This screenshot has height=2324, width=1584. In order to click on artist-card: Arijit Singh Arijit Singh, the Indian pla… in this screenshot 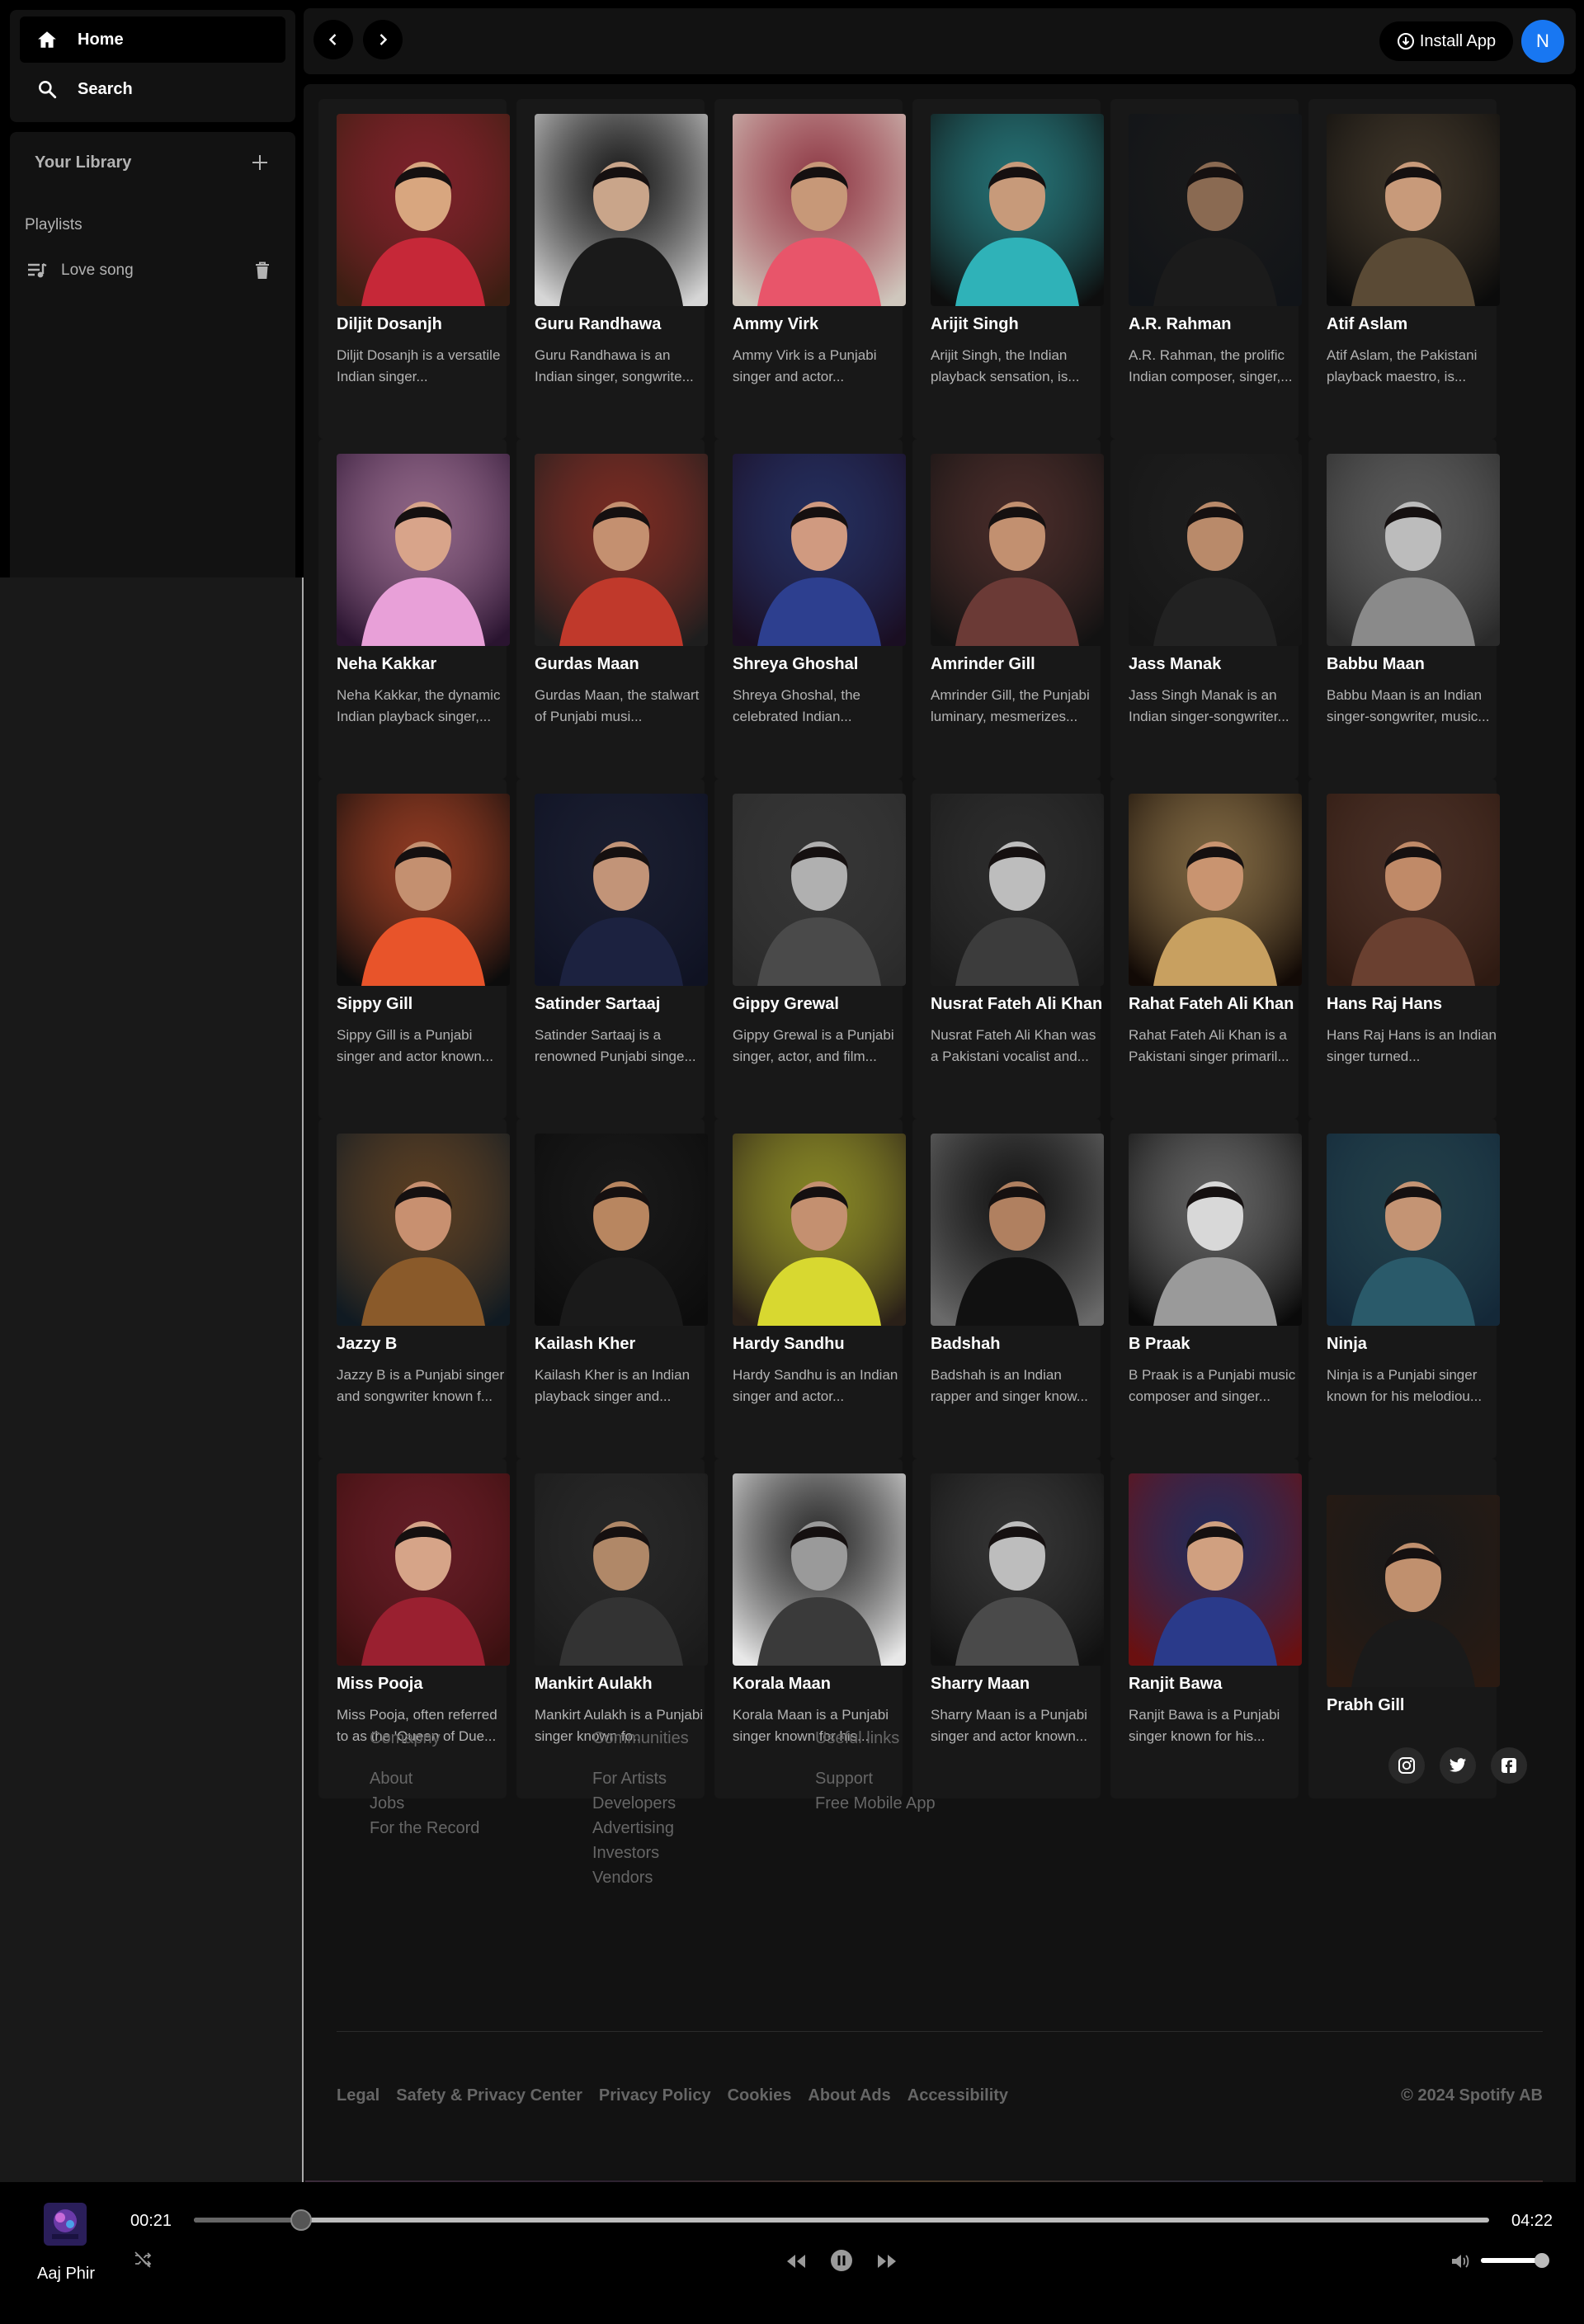, I will do `click(1008, 269)`.